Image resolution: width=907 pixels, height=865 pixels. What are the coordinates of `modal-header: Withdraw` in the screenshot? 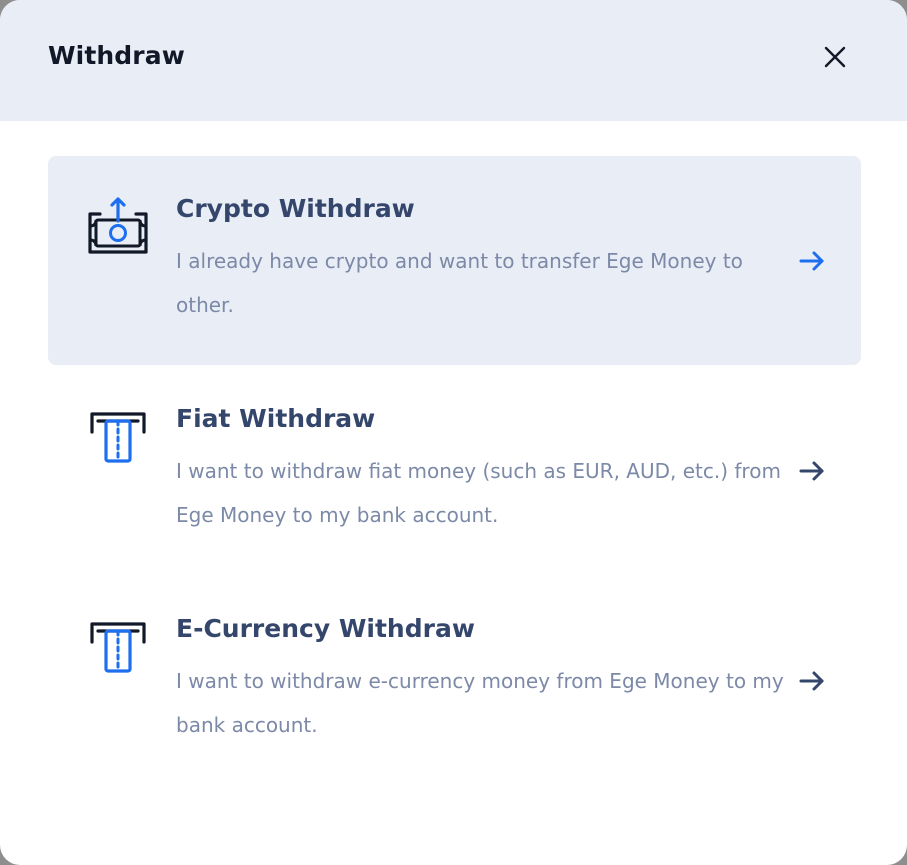 It's located at (453, 60).